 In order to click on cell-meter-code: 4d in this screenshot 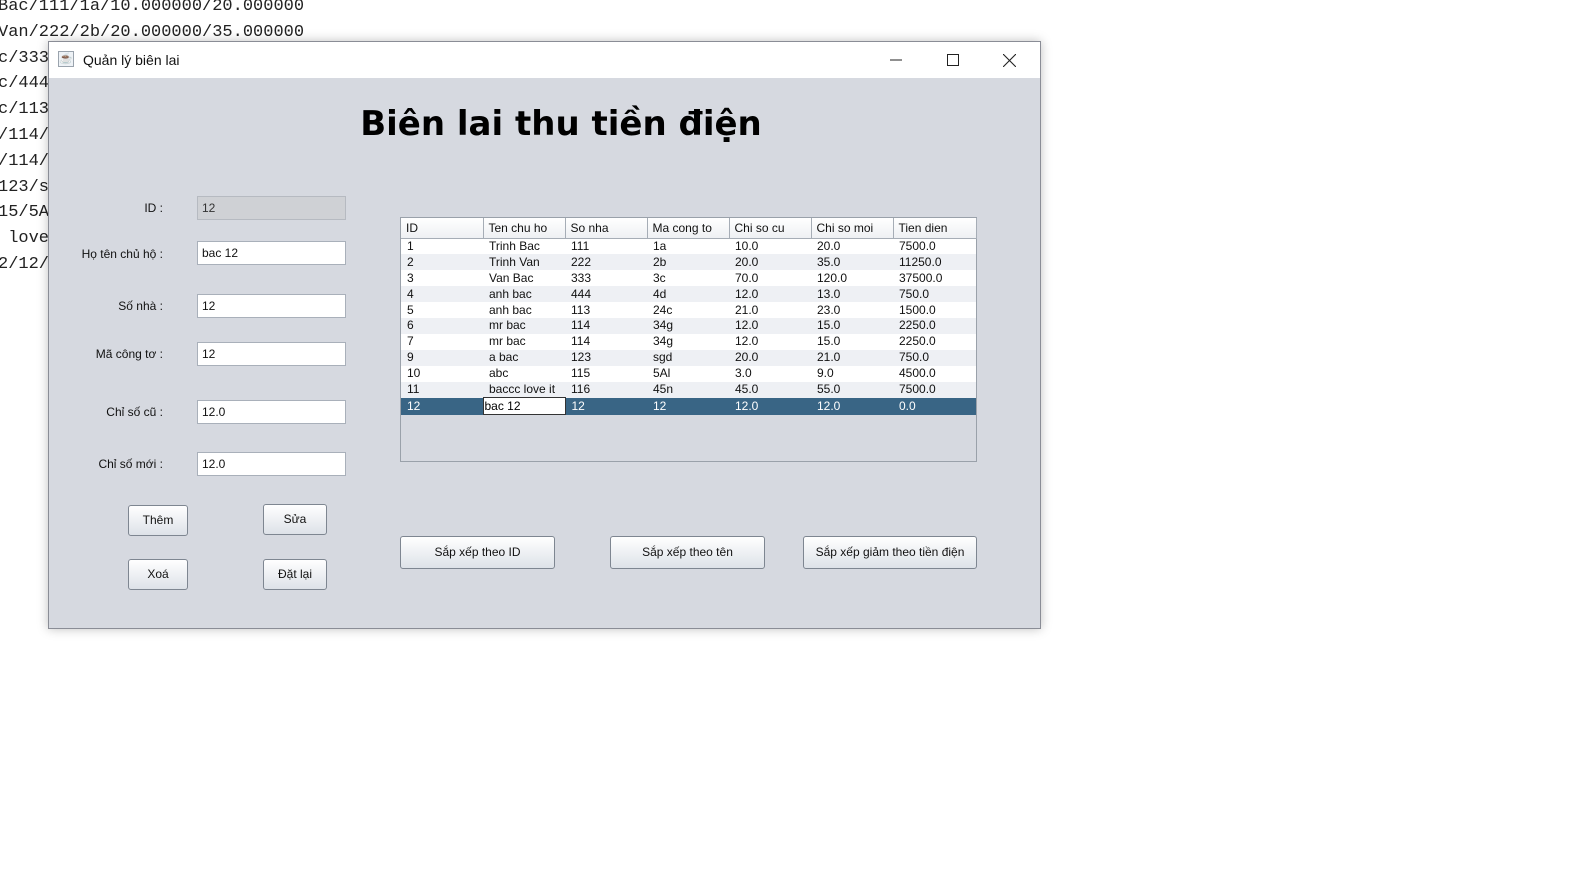, I will do `click(688, 294)`.